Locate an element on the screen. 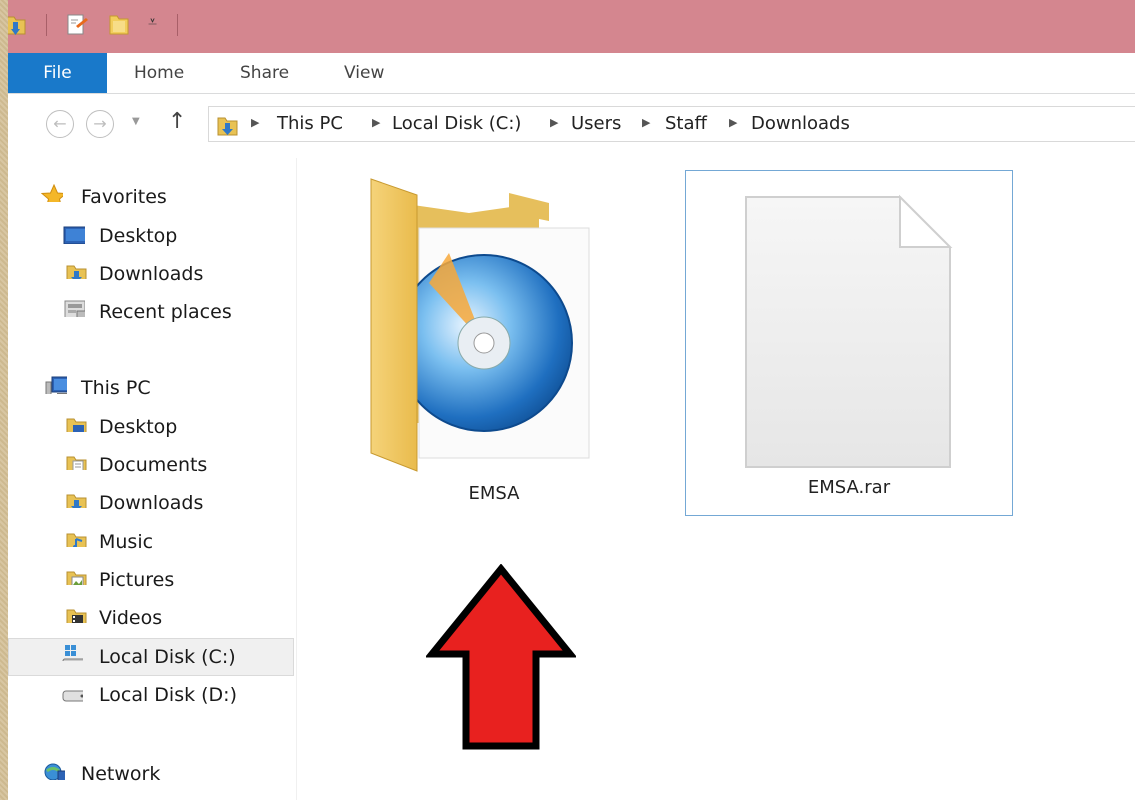 Image resolution: width=1135 pixels, height=800 pixels. forward-button: → is located at coordinates (100, 124).